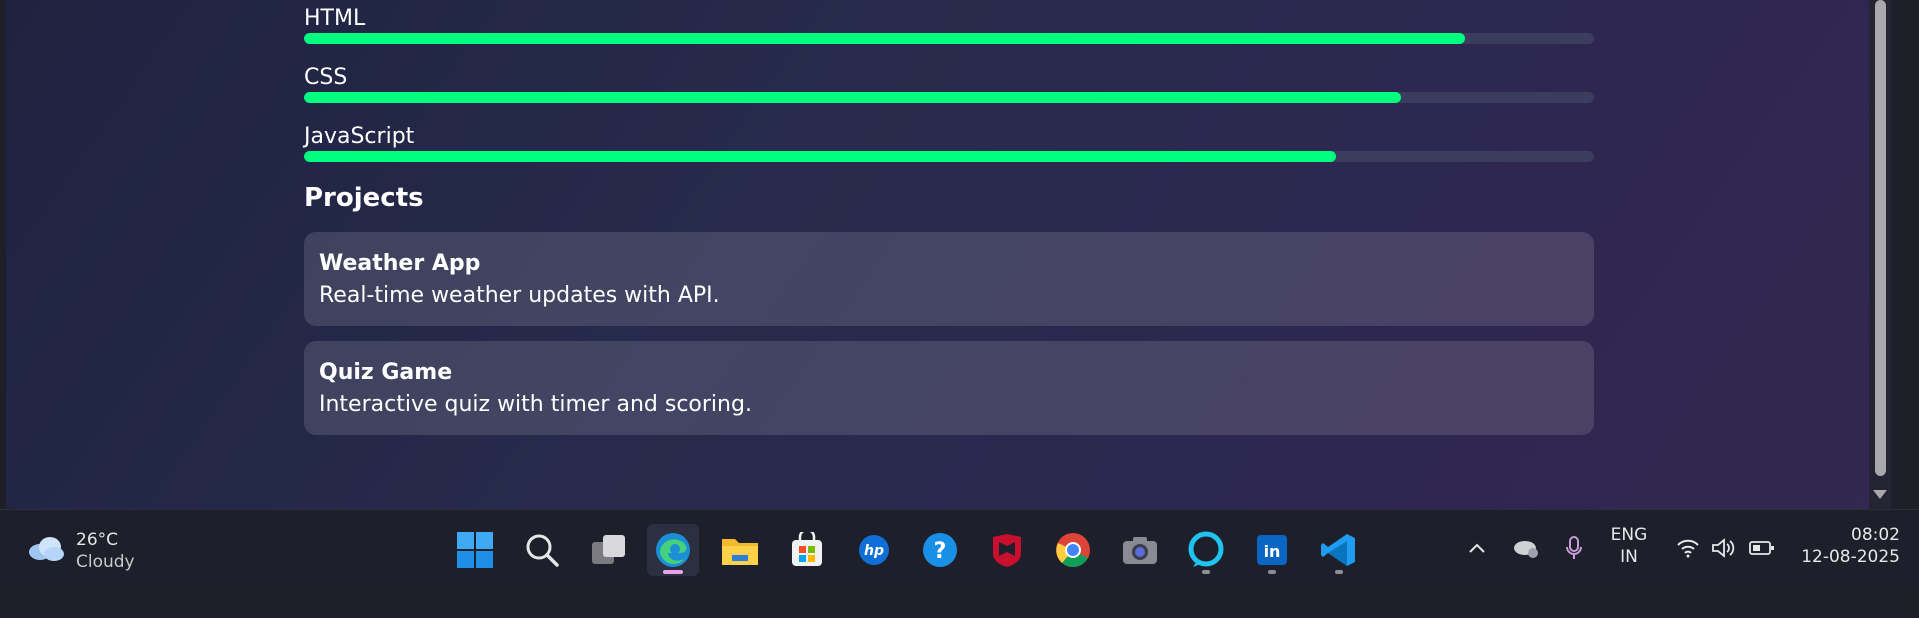 The width and height of the screenshot is (1919, 618). What do you see at coordinates (807, 550) in the screenshot?
I see `microsoft-store-icon` at bounding box center [807, 550].